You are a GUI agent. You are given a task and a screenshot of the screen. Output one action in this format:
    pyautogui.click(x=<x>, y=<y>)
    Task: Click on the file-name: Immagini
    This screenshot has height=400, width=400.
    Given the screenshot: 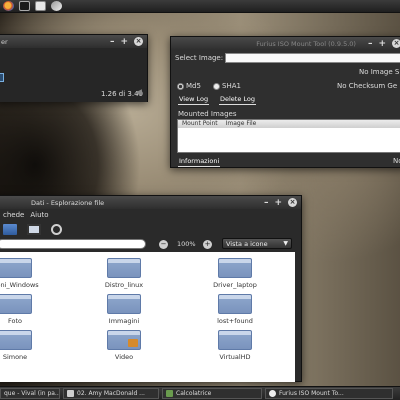 What is the action you would take?
    pyautogui.click(x=124, y=321)
    